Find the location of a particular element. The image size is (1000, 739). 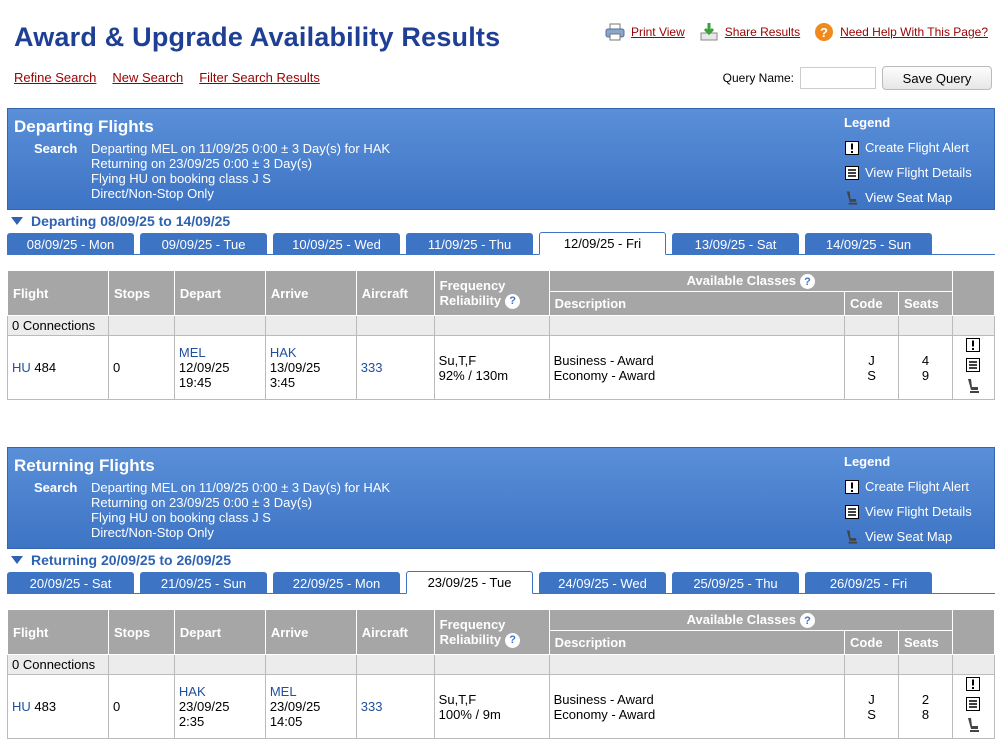

date-tab: 09/09/25 - Tue is located at coordinates (203, 244).